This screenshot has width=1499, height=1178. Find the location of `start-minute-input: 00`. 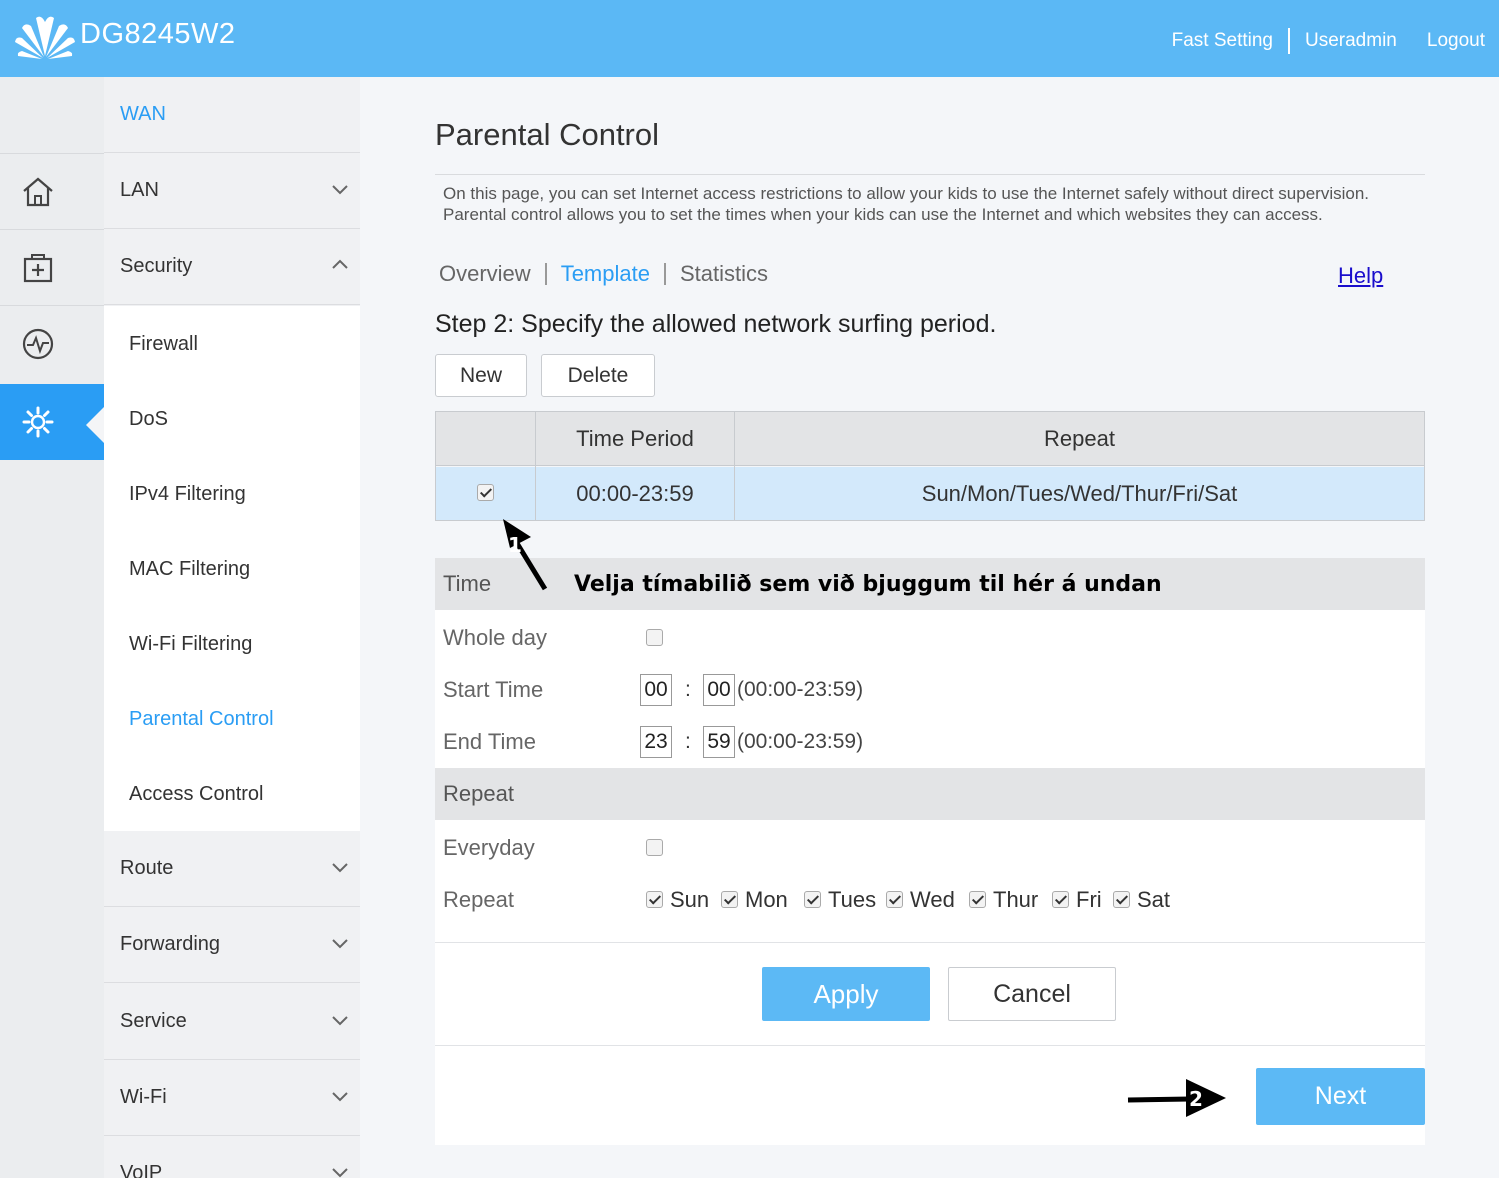

start-minute-input: 00 is located at coordinates (719, 690).